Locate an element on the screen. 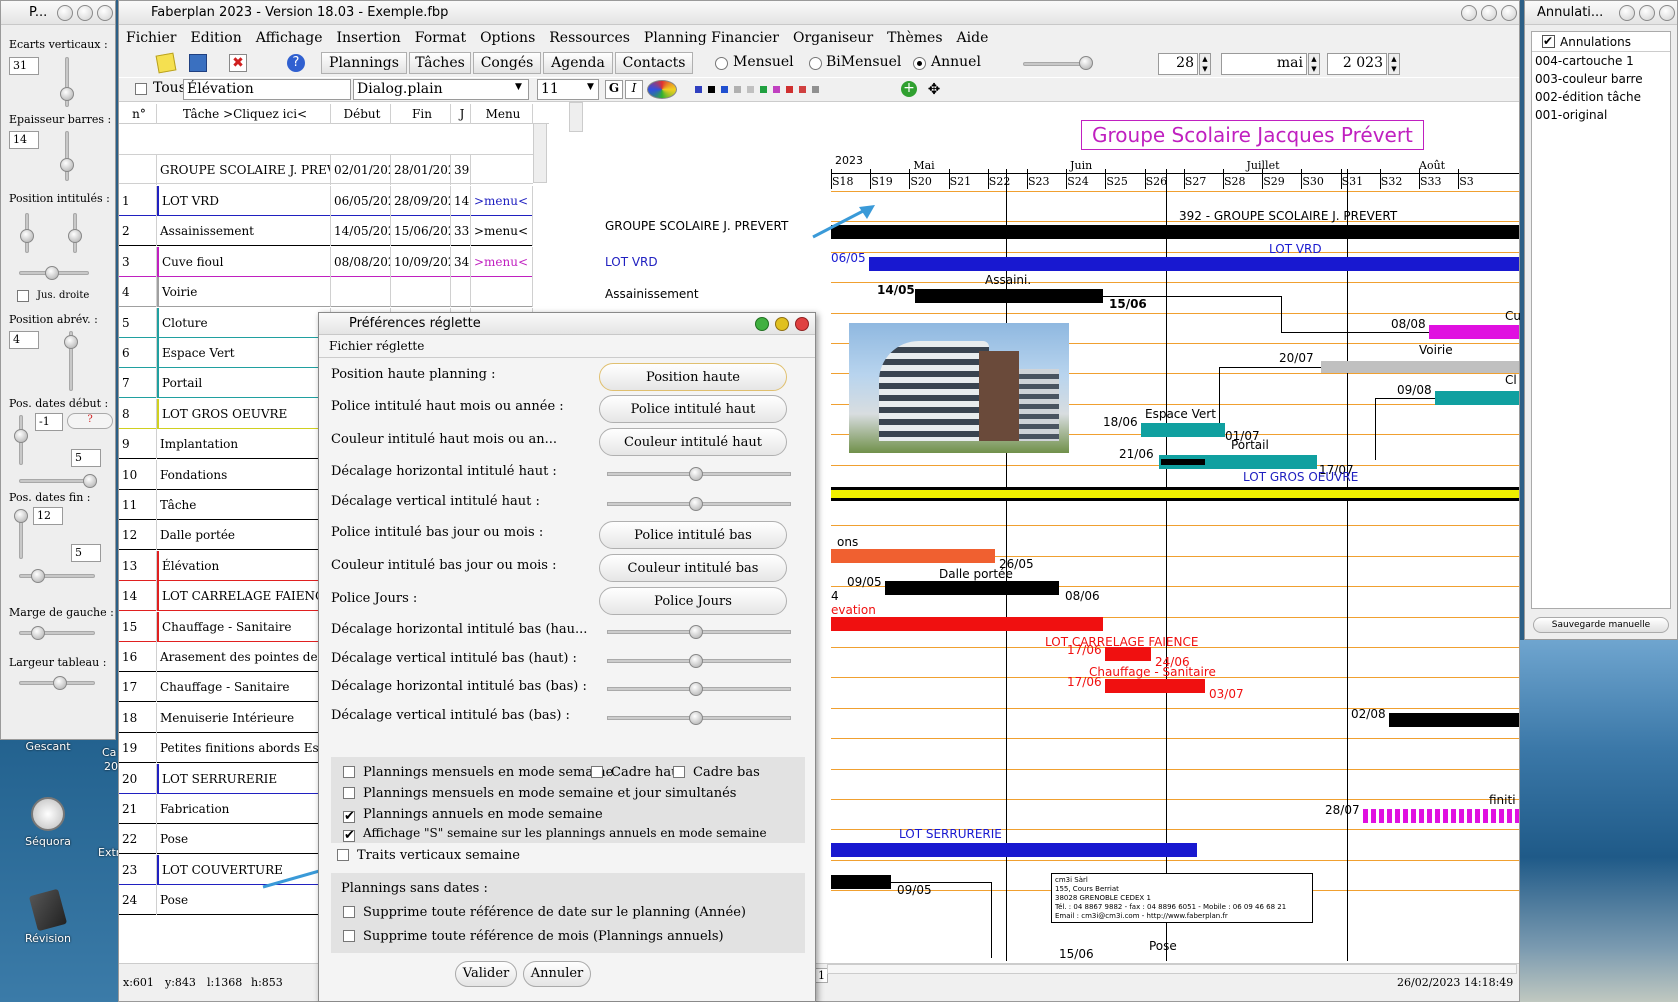  day-spinner: ▲ ▼ is located at coordinates (1205, 64).